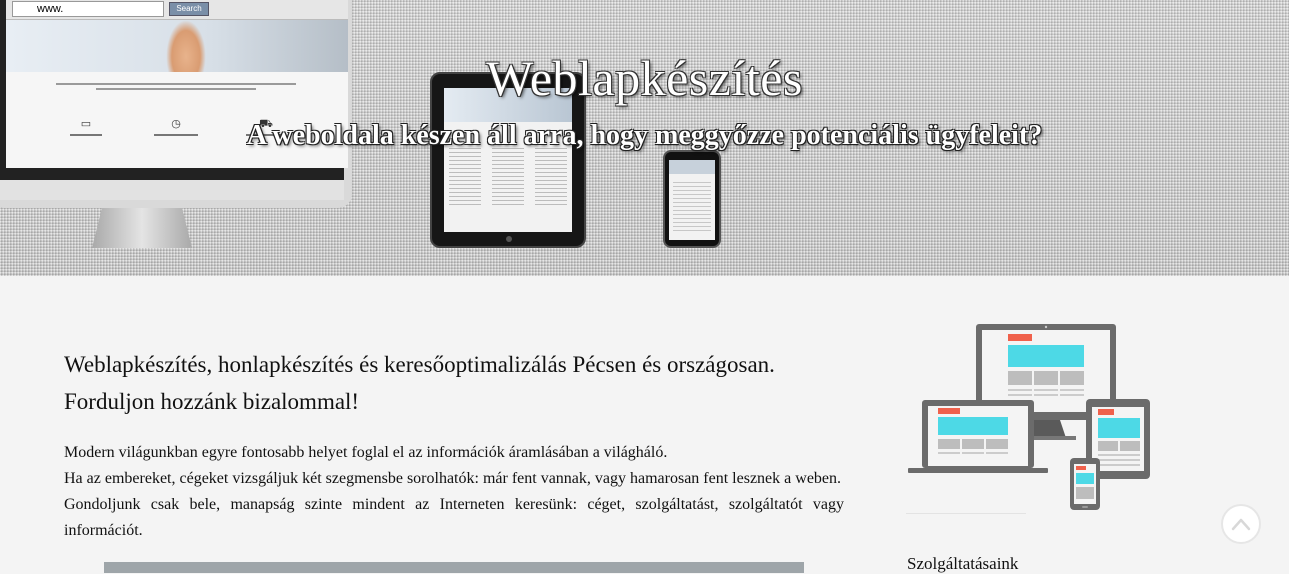 The width and height of the screenshot is (1289, 574). I want to click on tablet-screen, so click(508, 160).